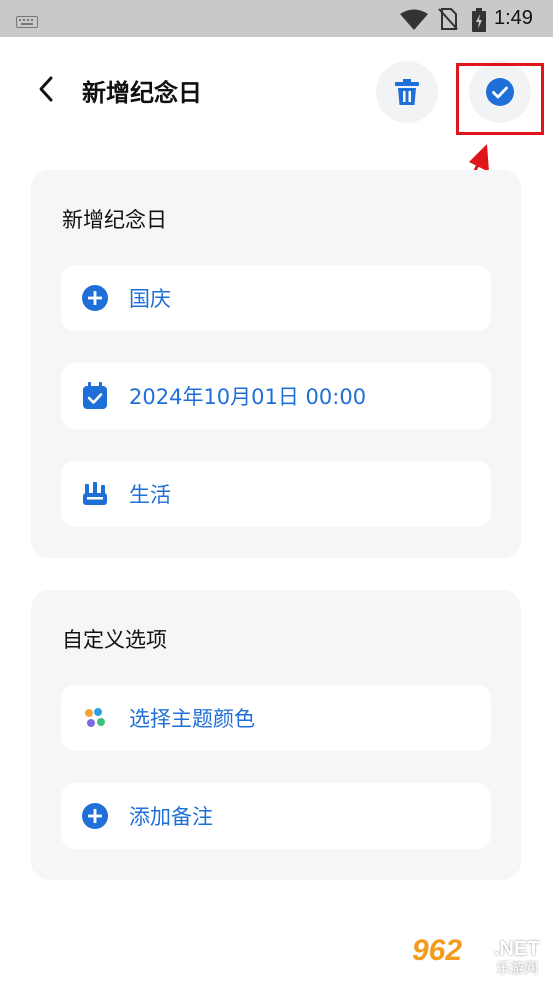 The width and height of the screenshot is (553, 983). Describe the element at coordinates (171, 817) in the screenshot. I see `add-note-label: 添加备注` at that location.